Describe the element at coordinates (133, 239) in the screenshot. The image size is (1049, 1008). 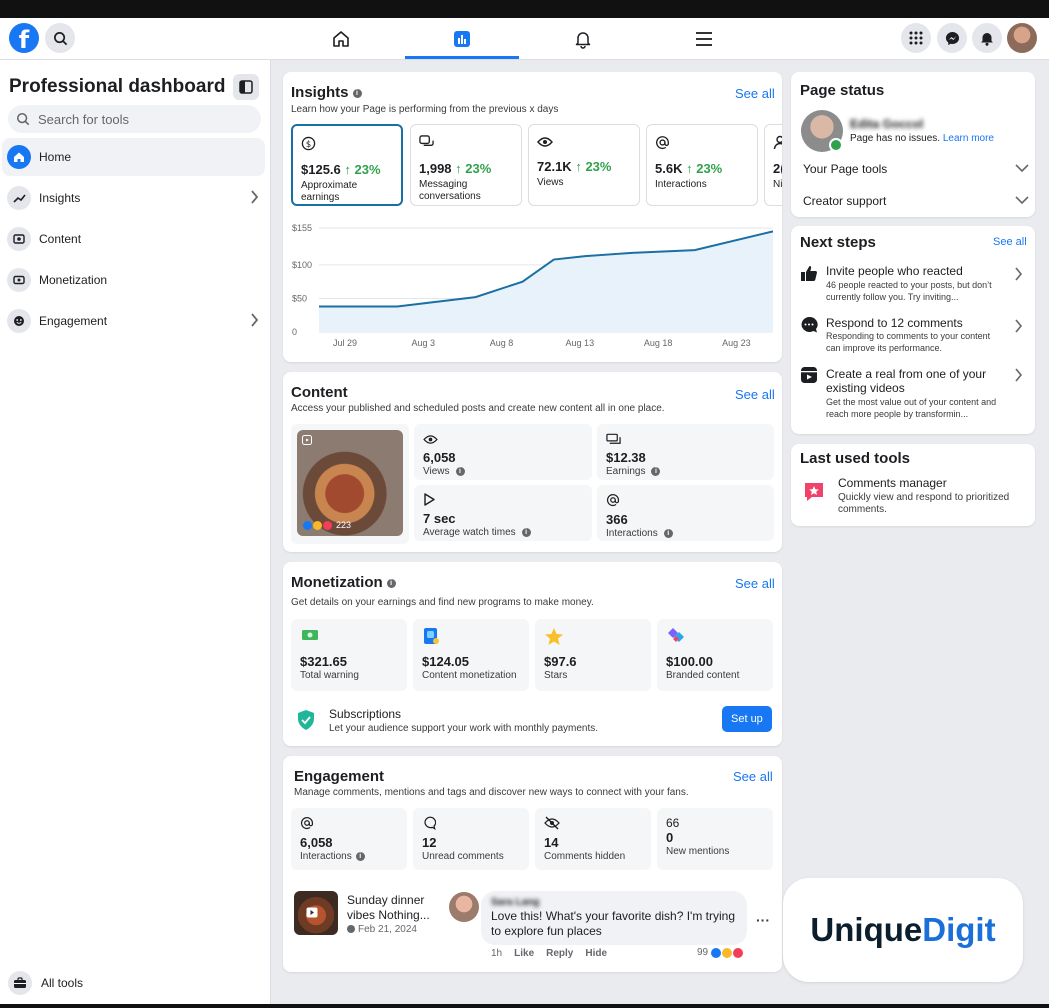
I see `sidebar-item-content: Content` at that location.